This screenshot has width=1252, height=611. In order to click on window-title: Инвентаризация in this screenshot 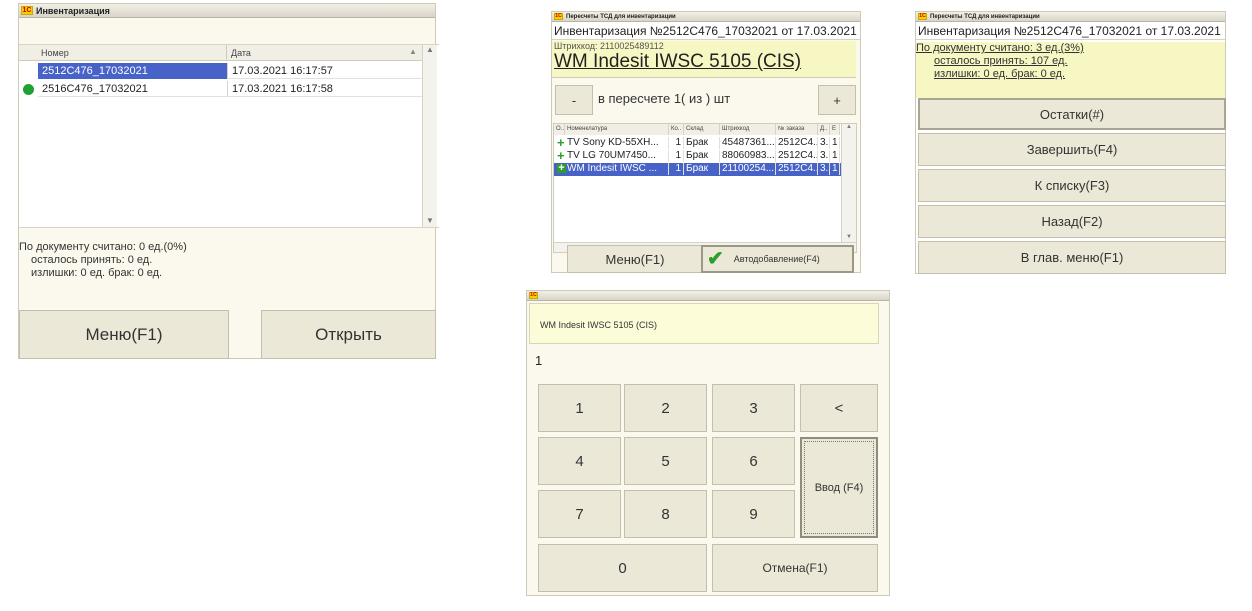, I will do `click(73, 10)`.